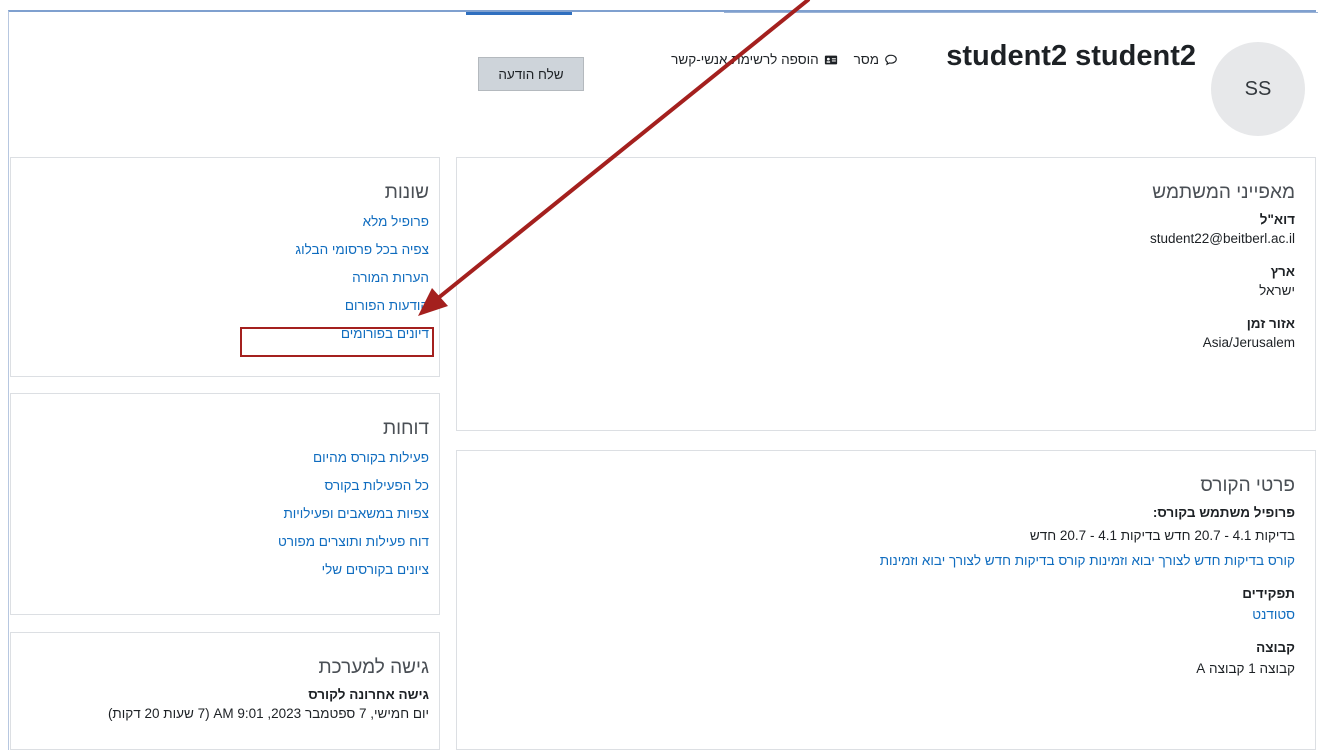 The image size is (1318, 750). I want to click on arrow-shaft, so click(620, 152).